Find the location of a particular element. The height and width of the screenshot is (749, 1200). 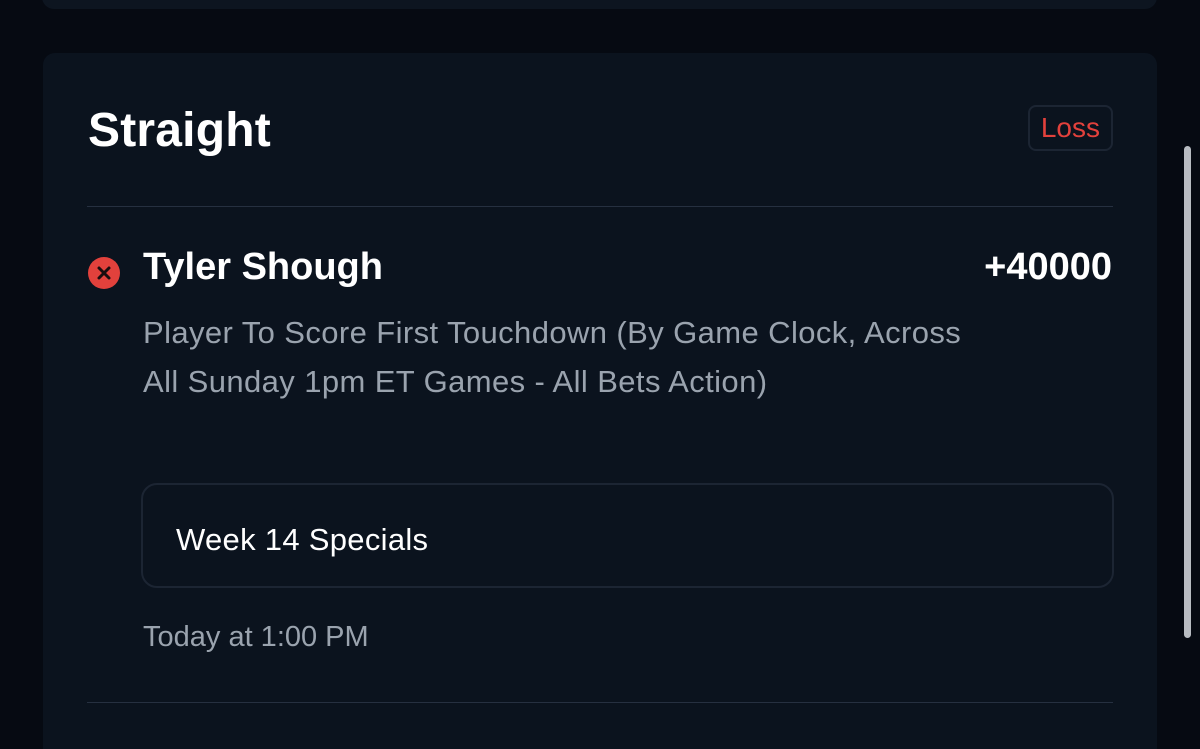

odds: +40000 is located at coordinates (1048, 267).